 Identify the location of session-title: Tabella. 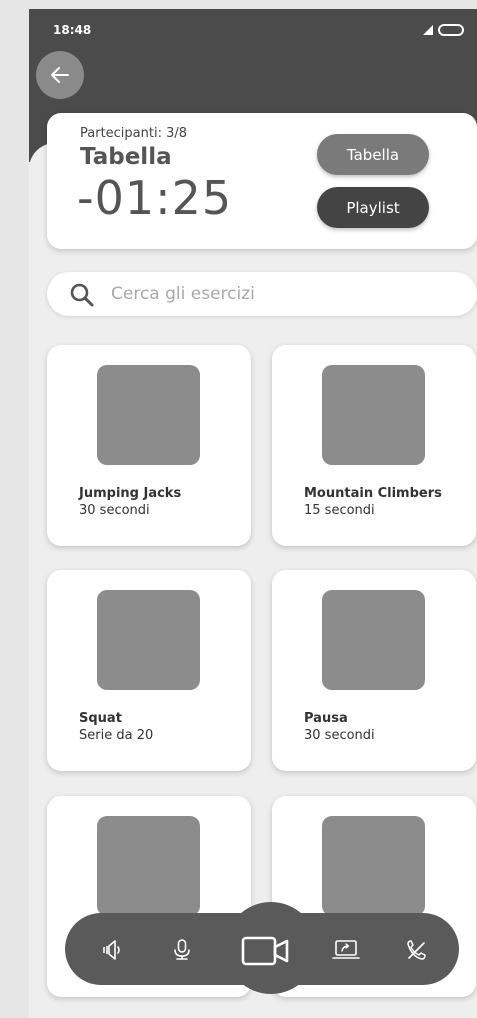
(126, 157).